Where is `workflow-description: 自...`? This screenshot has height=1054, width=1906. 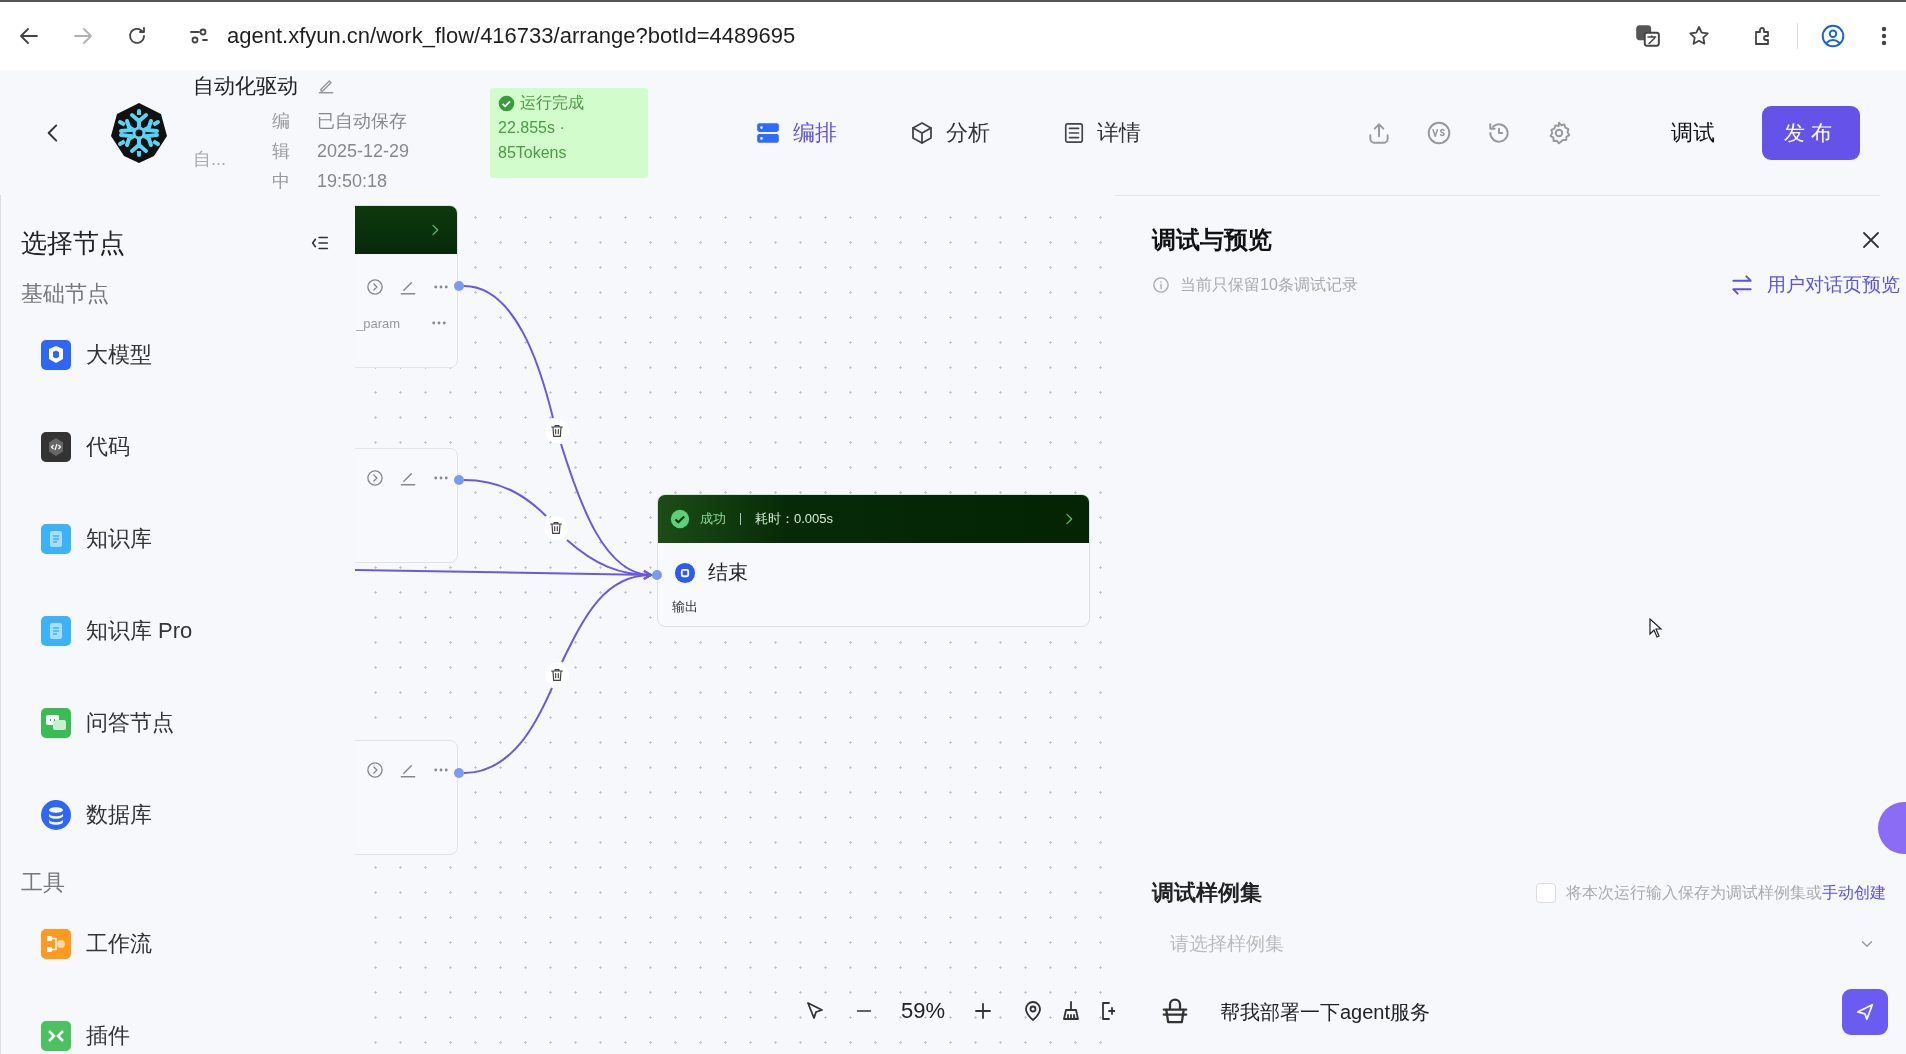 workflow-description: 自... is located at coordinates (210, 159).